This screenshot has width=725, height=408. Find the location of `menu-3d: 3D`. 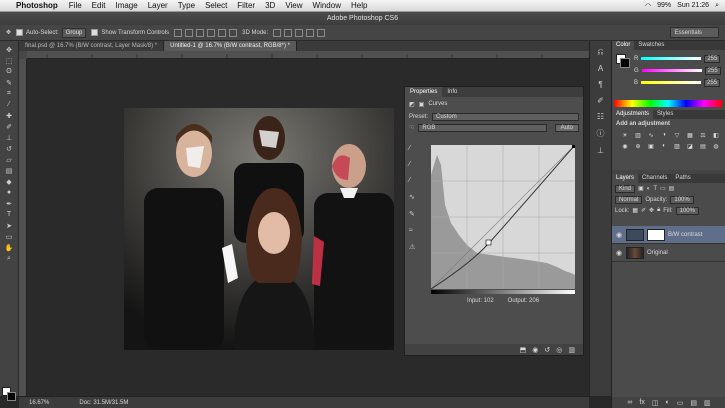

menu-3d: 3D is located at coordinates (270, 5).